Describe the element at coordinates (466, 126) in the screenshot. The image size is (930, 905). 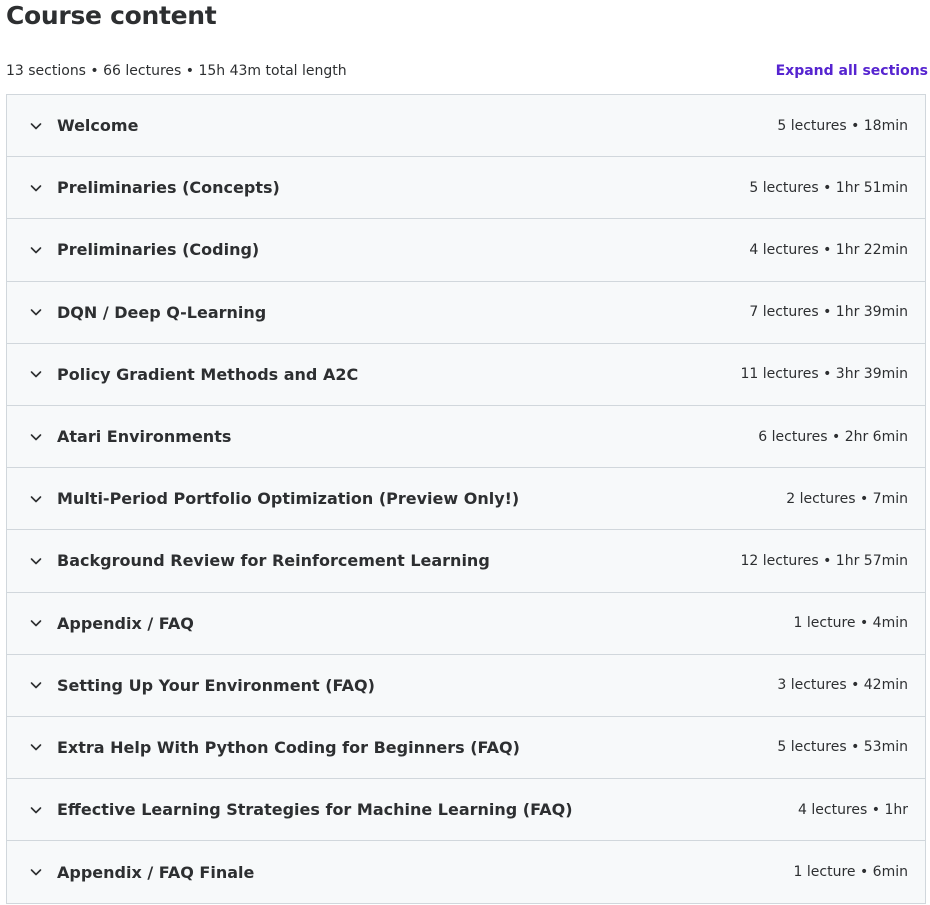
I see `section-row-1: Welcome 5 lectures • 18min` at that location.